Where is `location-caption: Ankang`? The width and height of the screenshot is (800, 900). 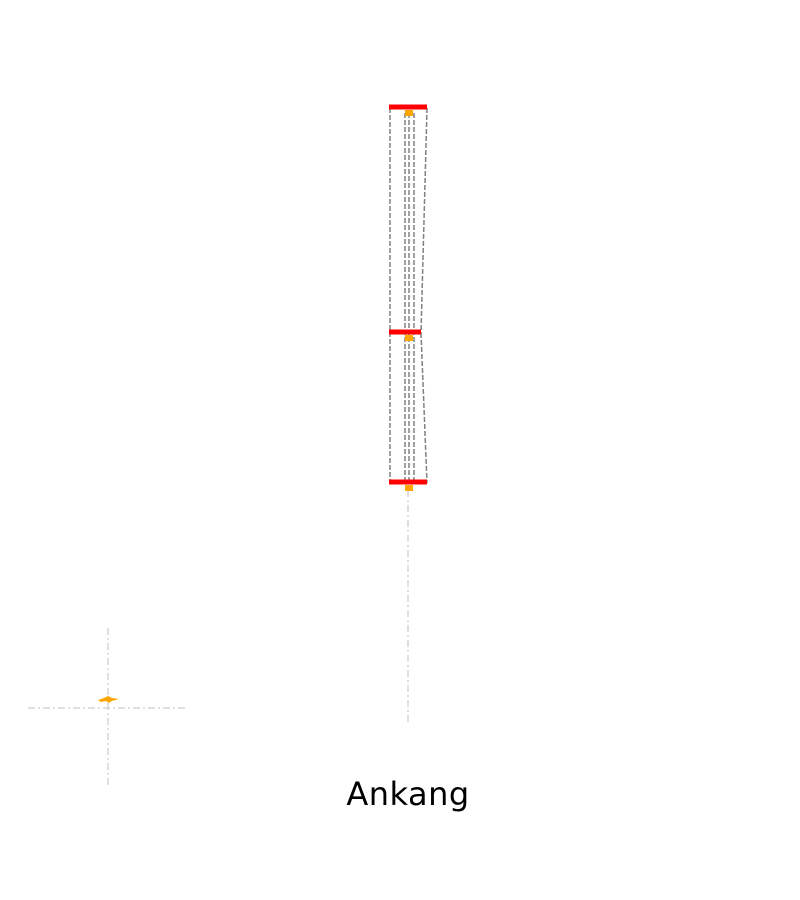 location-caption: Ankang is located at coordinates (408, 794).